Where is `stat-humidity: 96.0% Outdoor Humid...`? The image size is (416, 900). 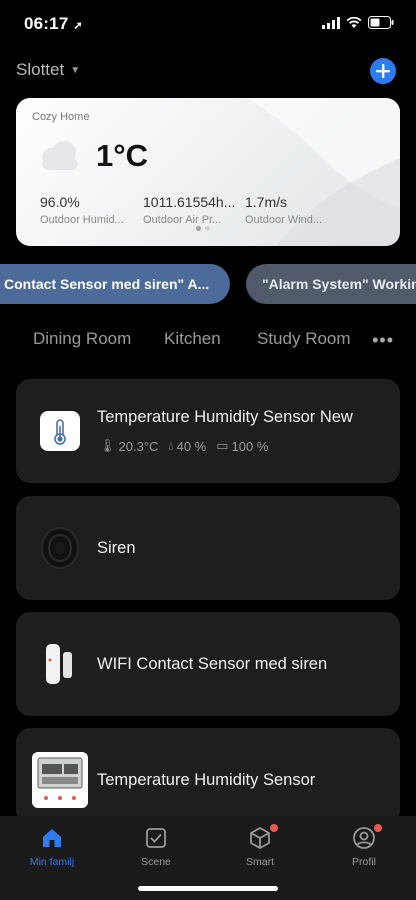
stat-humidity: 96.0% Outdoor Humid... is located at coordinates (82, 210).